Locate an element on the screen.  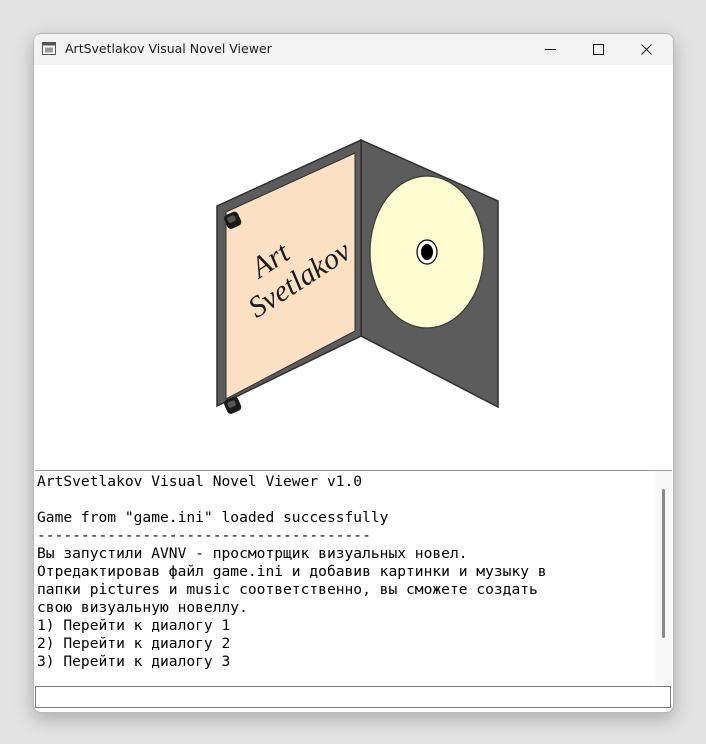
console-scrollbar-thumb is located at coordinates (663, 563).